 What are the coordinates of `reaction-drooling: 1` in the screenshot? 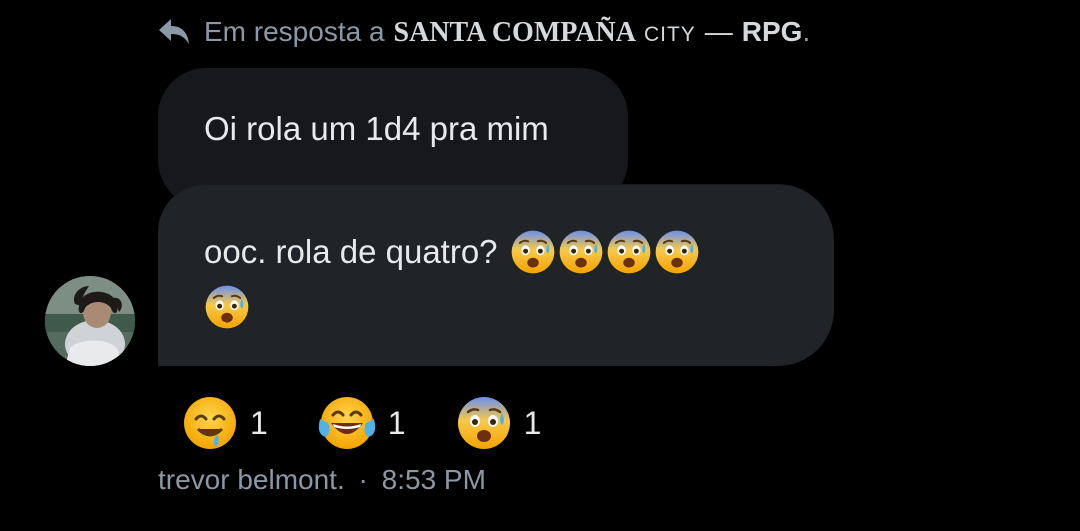 It's located at (225, 423).